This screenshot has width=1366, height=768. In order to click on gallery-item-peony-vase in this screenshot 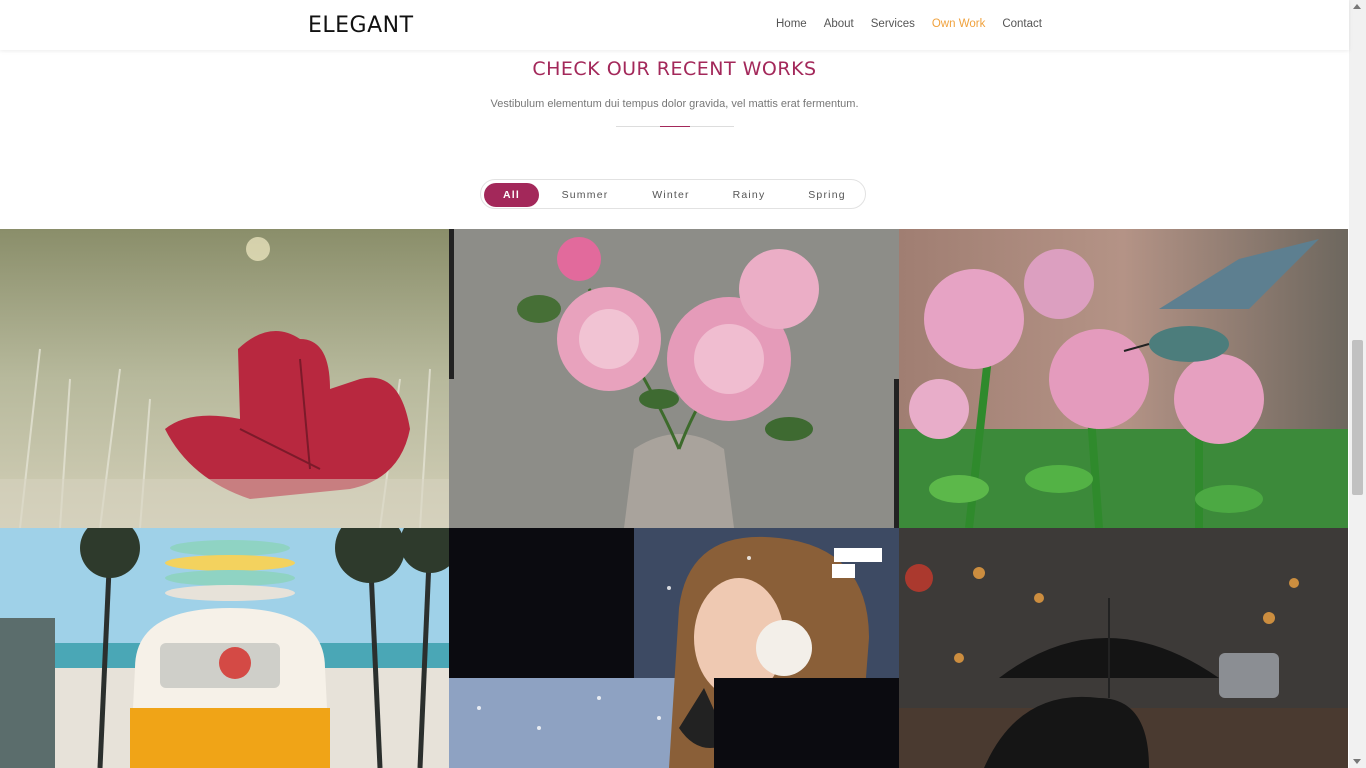, I will do `click(674, 378)`.